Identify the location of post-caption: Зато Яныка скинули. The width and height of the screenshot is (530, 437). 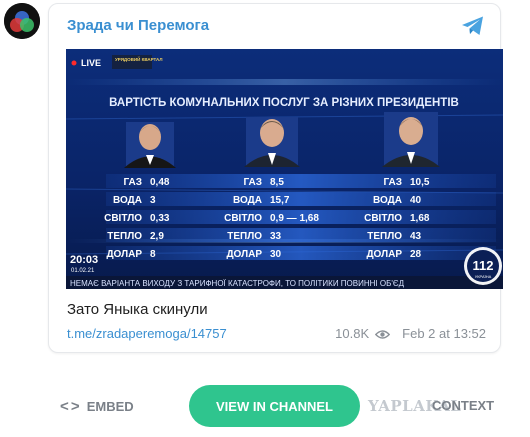
(137, 309).